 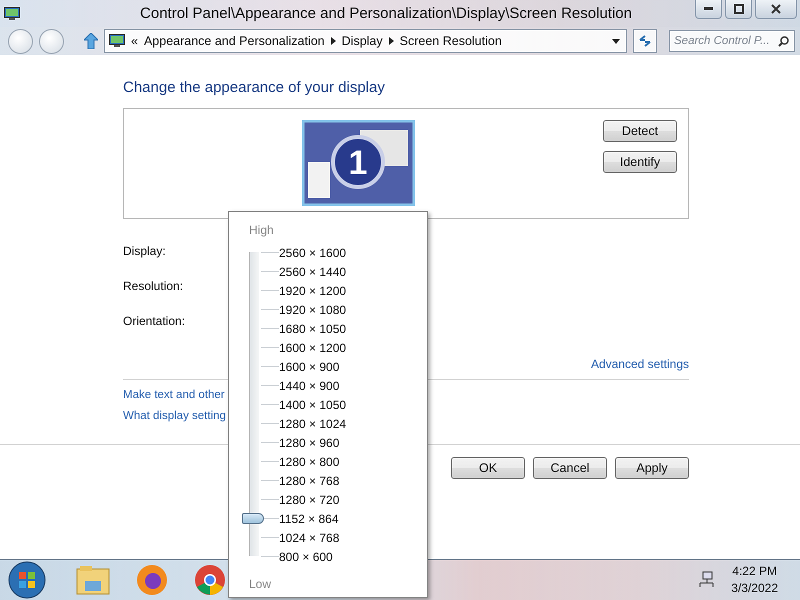 I want to click on dropdown-caret-icon, so click(x=616, y=41).